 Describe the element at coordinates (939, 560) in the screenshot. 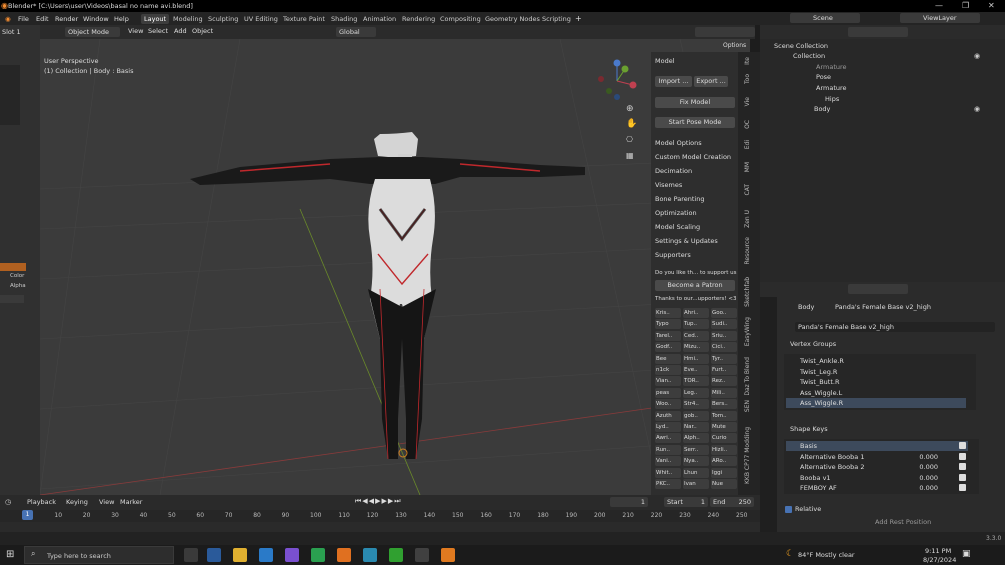

I see `clock-date: 8/27/2024` at that location.